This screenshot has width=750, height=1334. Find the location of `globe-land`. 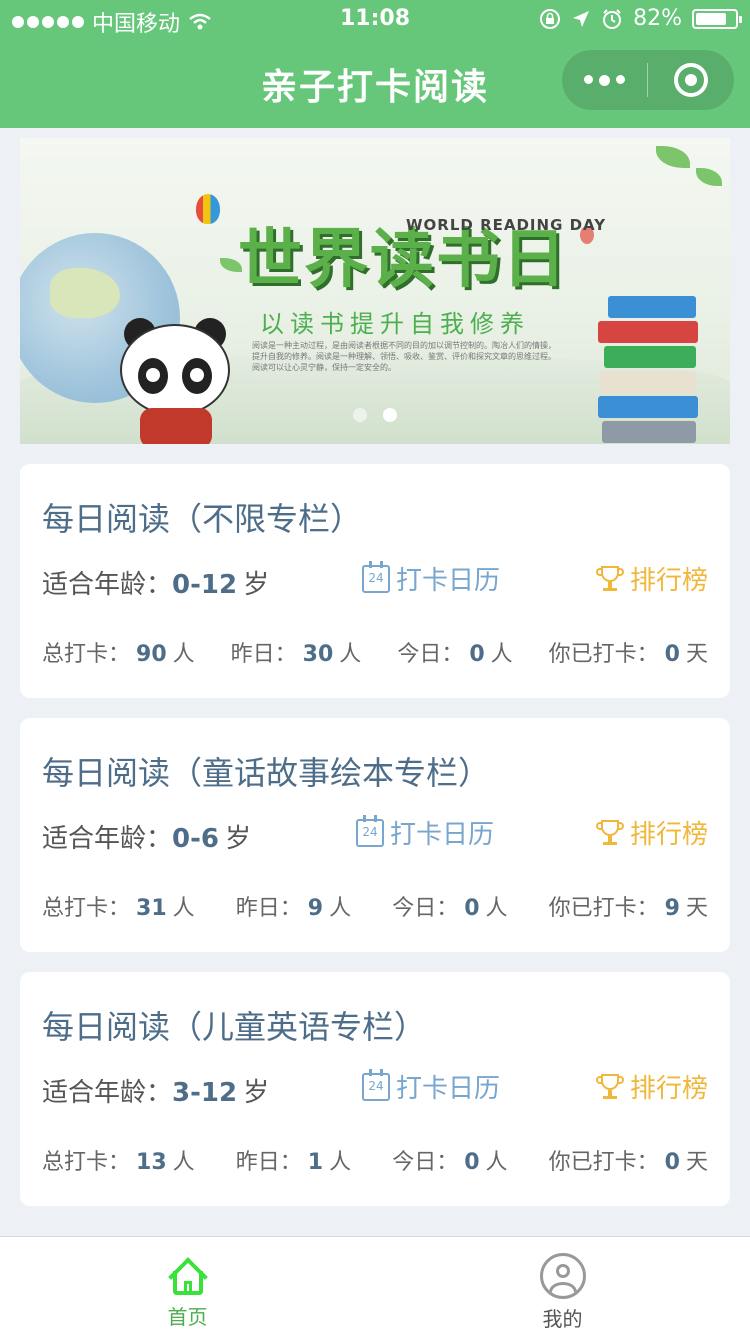

globe-land is located at coordinates (85, 293).